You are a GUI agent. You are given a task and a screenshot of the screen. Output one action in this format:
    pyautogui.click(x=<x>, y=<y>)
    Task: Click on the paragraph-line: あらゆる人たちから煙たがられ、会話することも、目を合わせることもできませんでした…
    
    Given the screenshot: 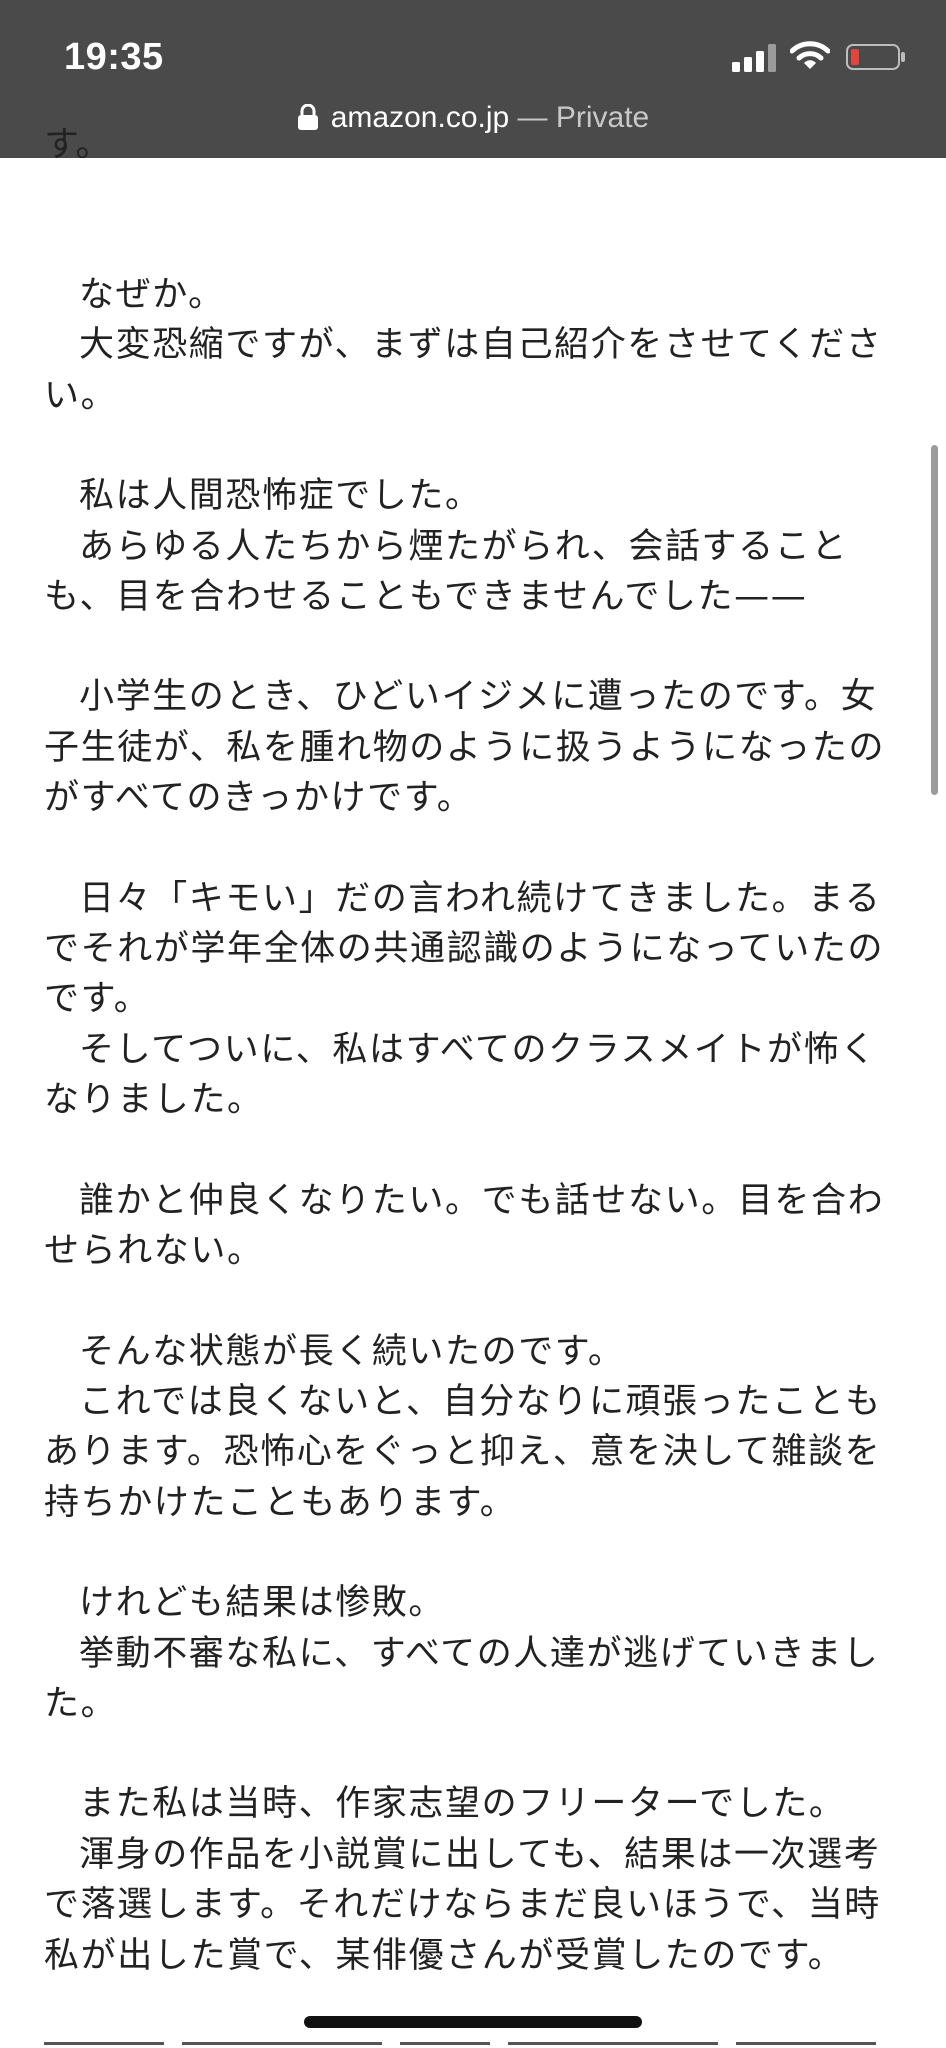 What is the action you would take?
    pyautogui.click(x=446, y=572)
    